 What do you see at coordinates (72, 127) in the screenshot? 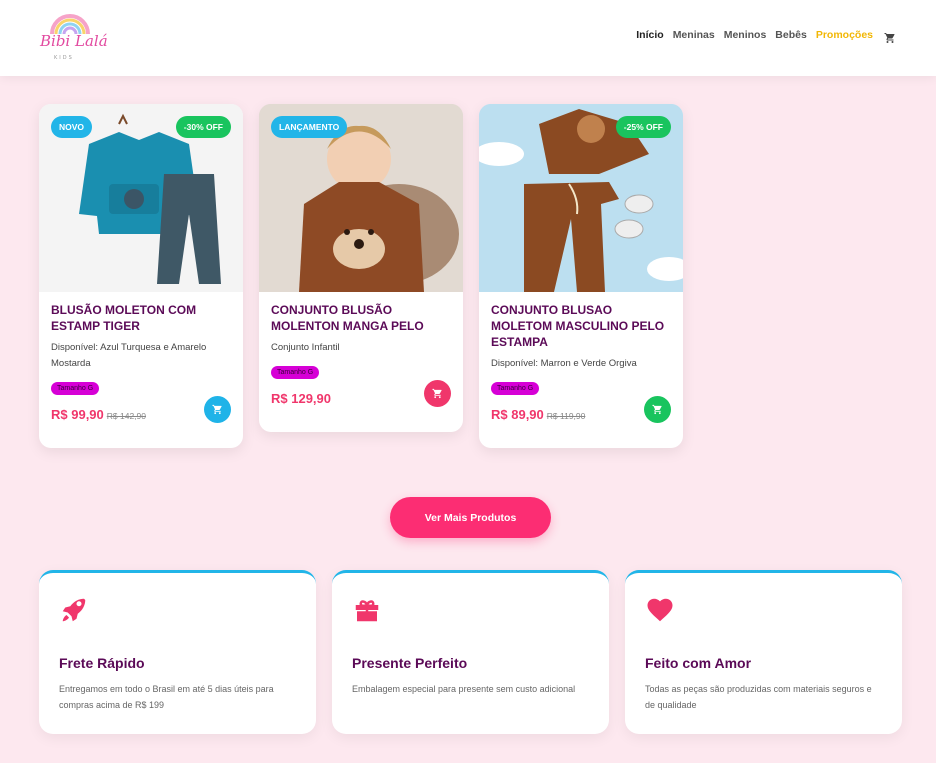
I see `product-badge-new: NOVO` at bounding box center [72, 127].